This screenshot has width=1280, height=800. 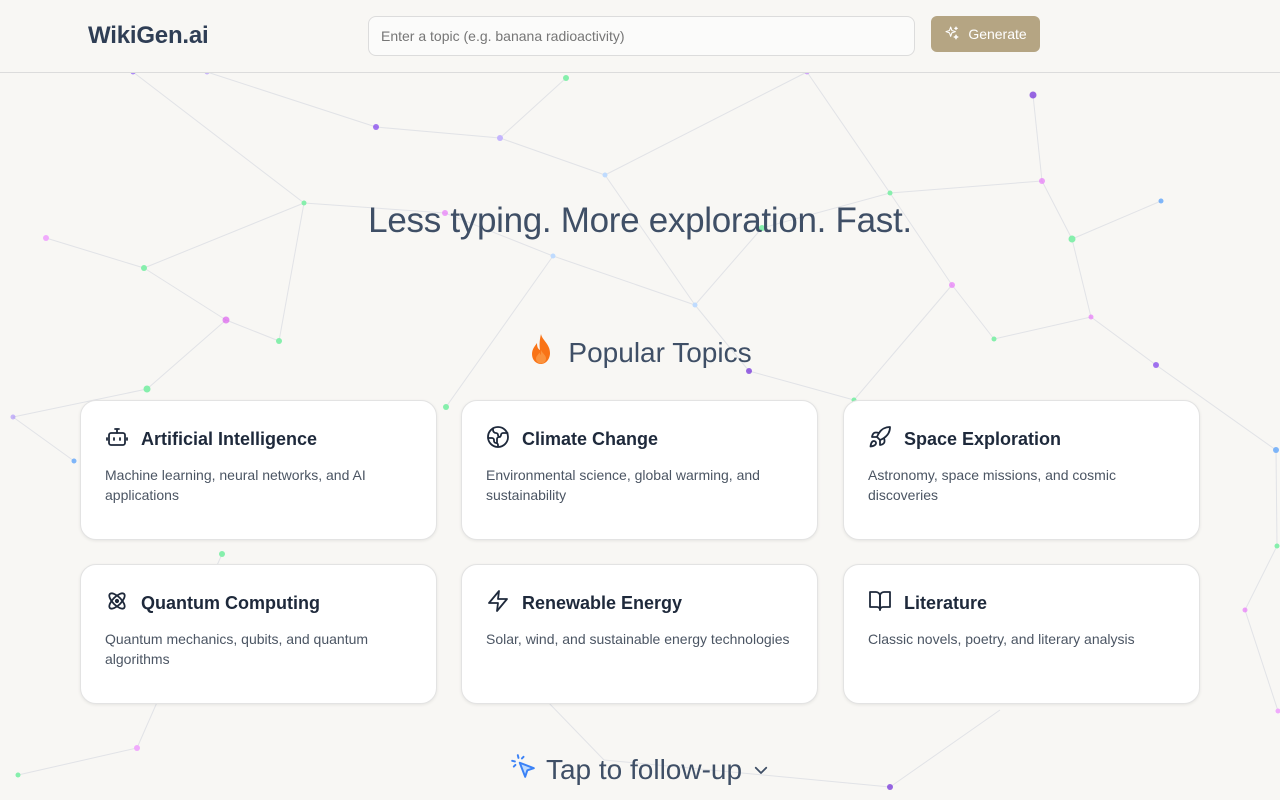 I want to click on topic-card-title: Climate Change, so click(x=590, y=438).